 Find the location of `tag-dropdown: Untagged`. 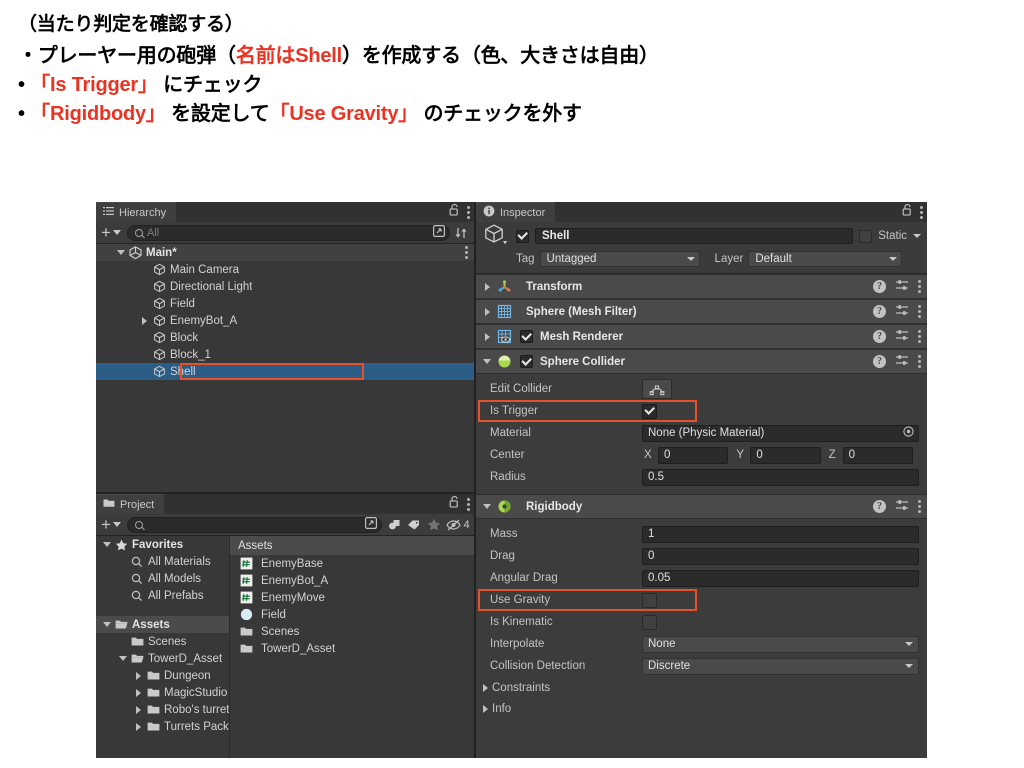

tag-dropdown: Untagged is located at coordinates (619, 258).